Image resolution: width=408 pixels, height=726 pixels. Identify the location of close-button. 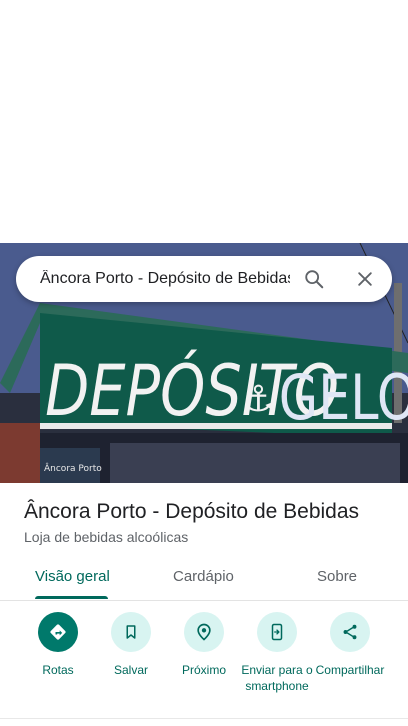
(365, 279).